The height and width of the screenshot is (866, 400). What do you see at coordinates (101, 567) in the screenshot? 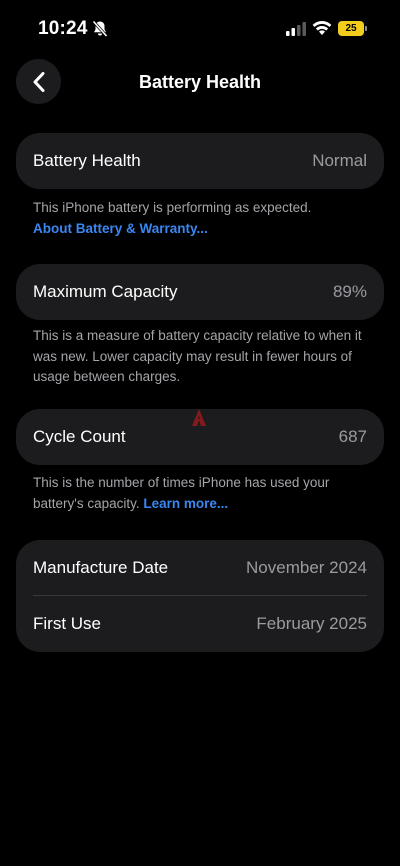
I see `manufacture-date-label: Manufacture Date` at bounding box center [101, 567].